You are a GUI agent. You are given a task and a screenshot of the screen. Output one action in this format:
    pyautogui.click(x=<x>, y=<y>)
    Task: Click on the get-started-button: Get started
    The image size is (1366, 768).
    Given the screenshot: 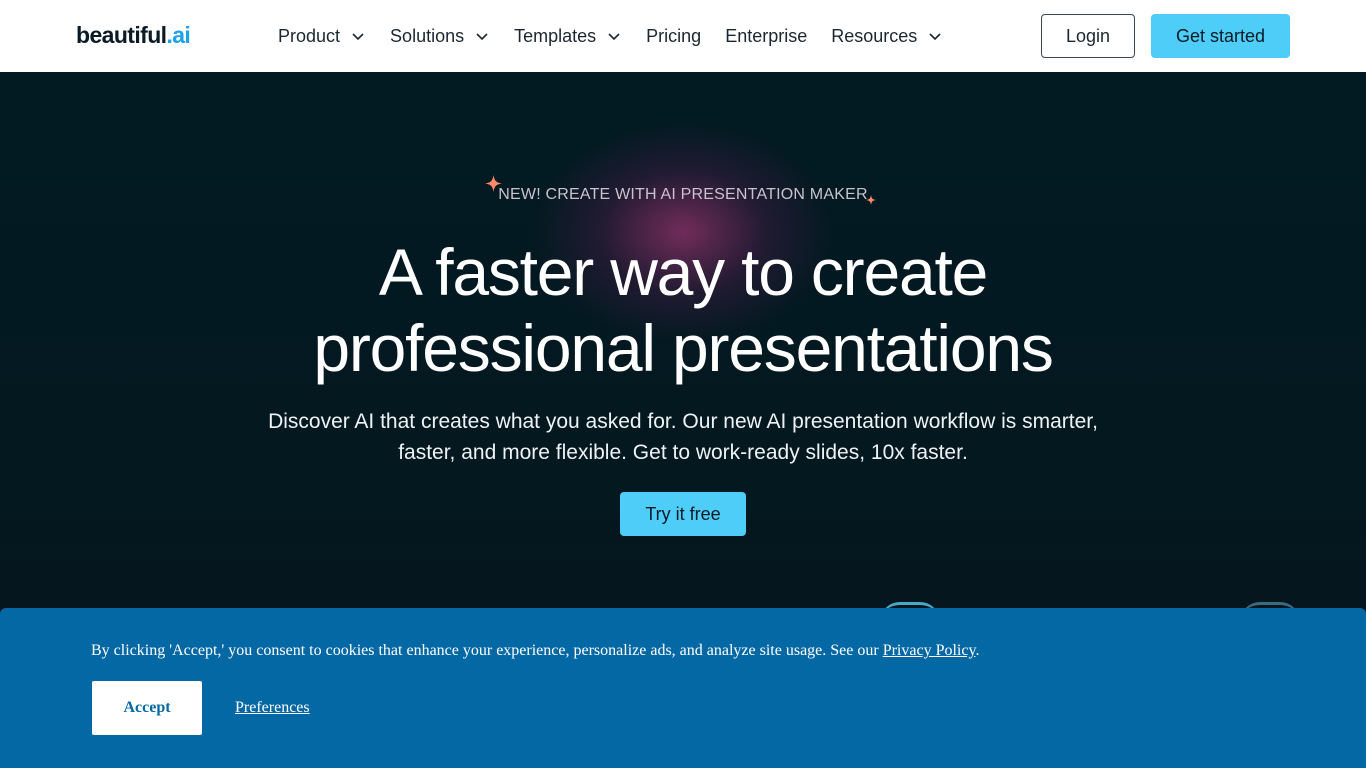 What is the action you would take?
    pyautogui.click(x=1220, y=36)
    